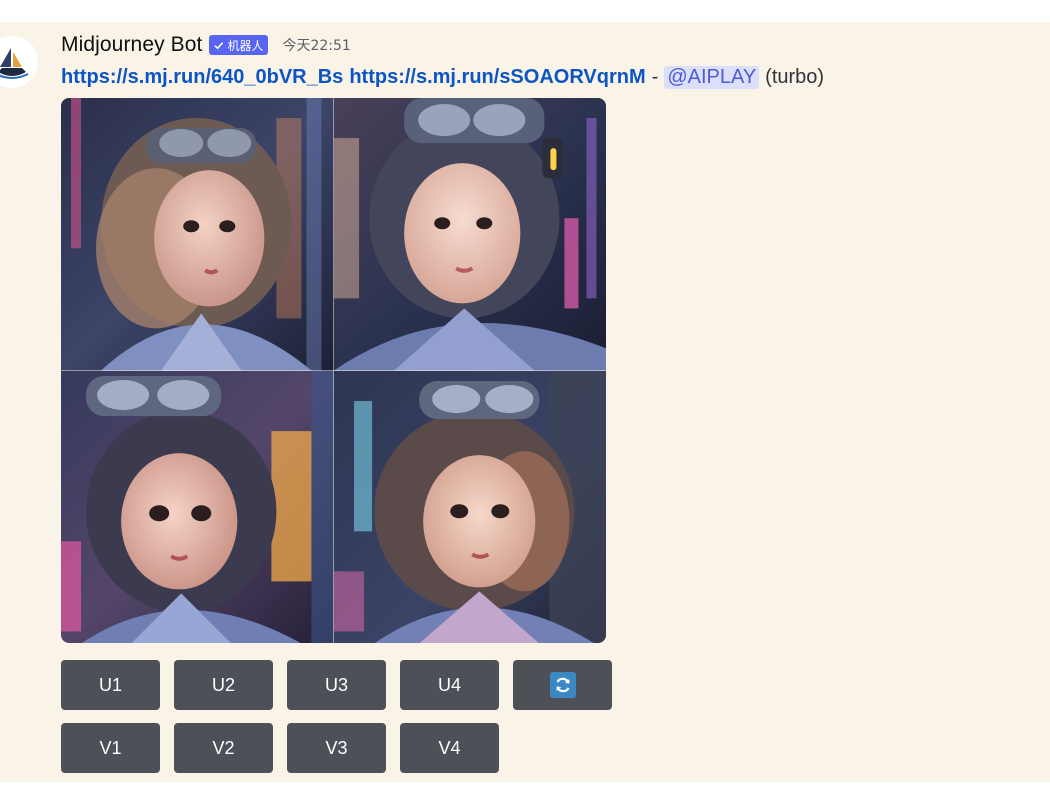 This screenshot has width=1050, height=792. I want to click on bot-badge-label: 机器人, so click(245, 45).